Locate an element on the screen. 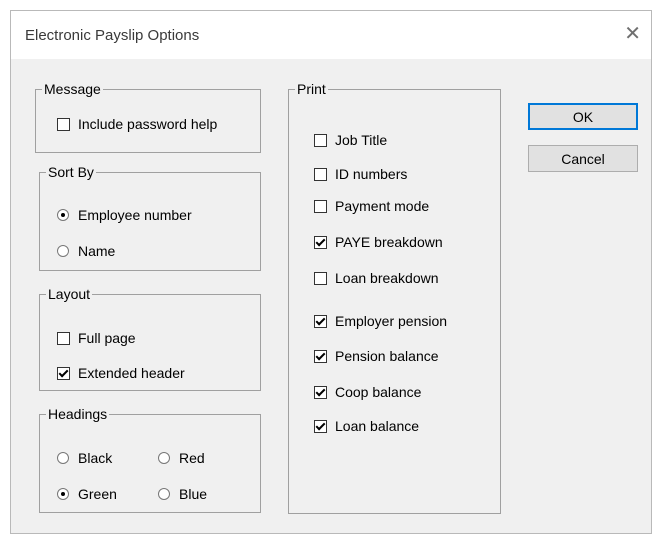  radio-label: Employee number is located at coordinates (135, 215).